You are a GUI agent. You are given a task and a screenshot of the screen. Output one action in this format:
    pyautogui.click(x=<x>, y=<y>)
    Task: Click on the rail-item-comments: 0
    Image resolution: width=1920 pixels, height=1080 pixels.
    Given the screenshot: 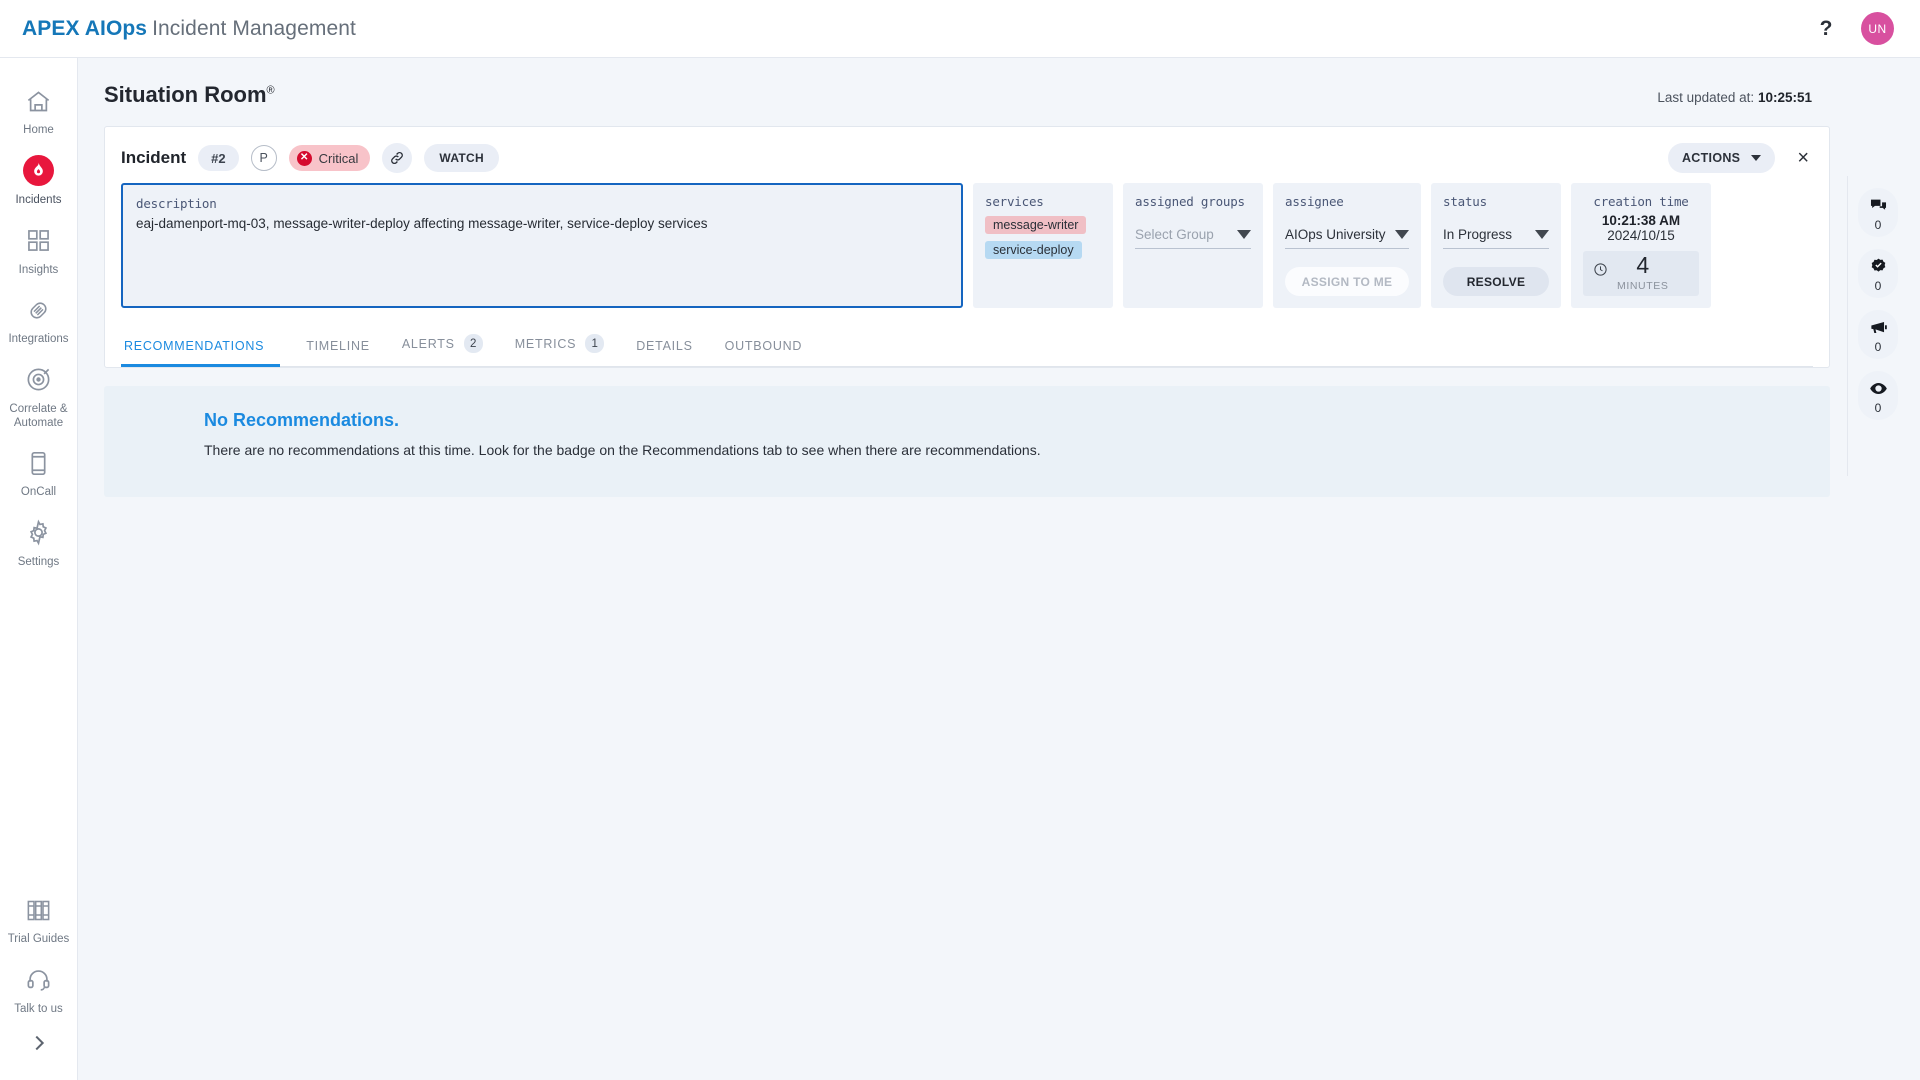 What is the action you would take?
    pyautogui.click(x=1878, y=212)
    